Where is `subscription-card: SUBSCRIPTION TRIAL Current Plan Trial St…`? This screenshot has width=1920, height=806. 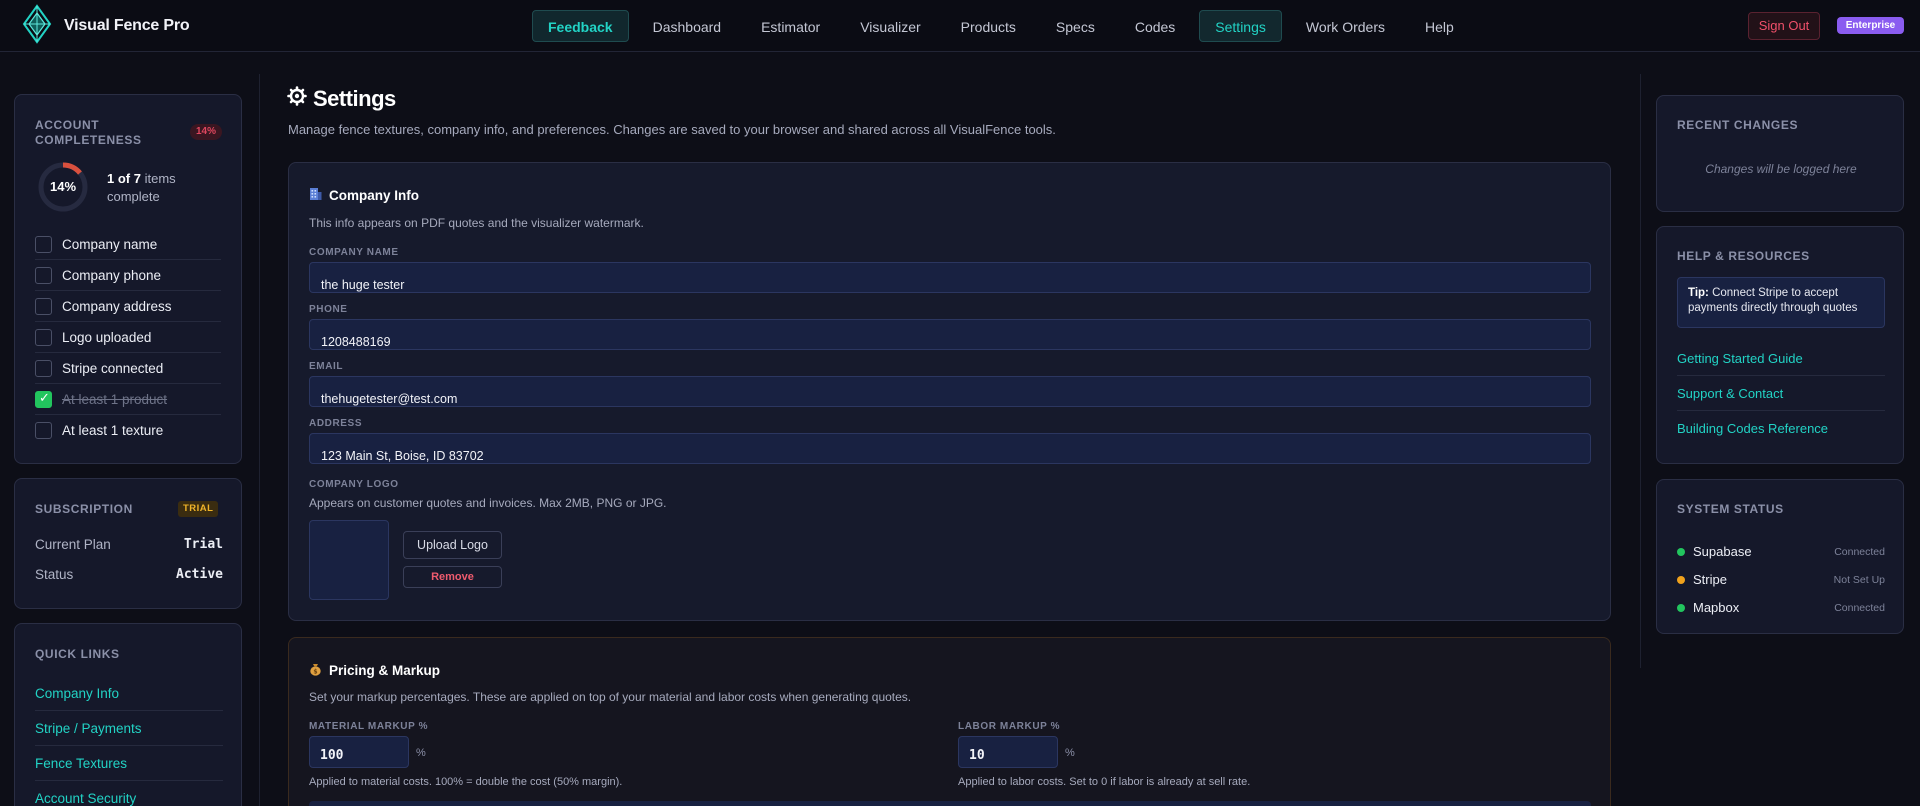 subscription-card: SUBSCRIPTION TRIAL Current Plan Trial St… is located at coordinates (128, 543).